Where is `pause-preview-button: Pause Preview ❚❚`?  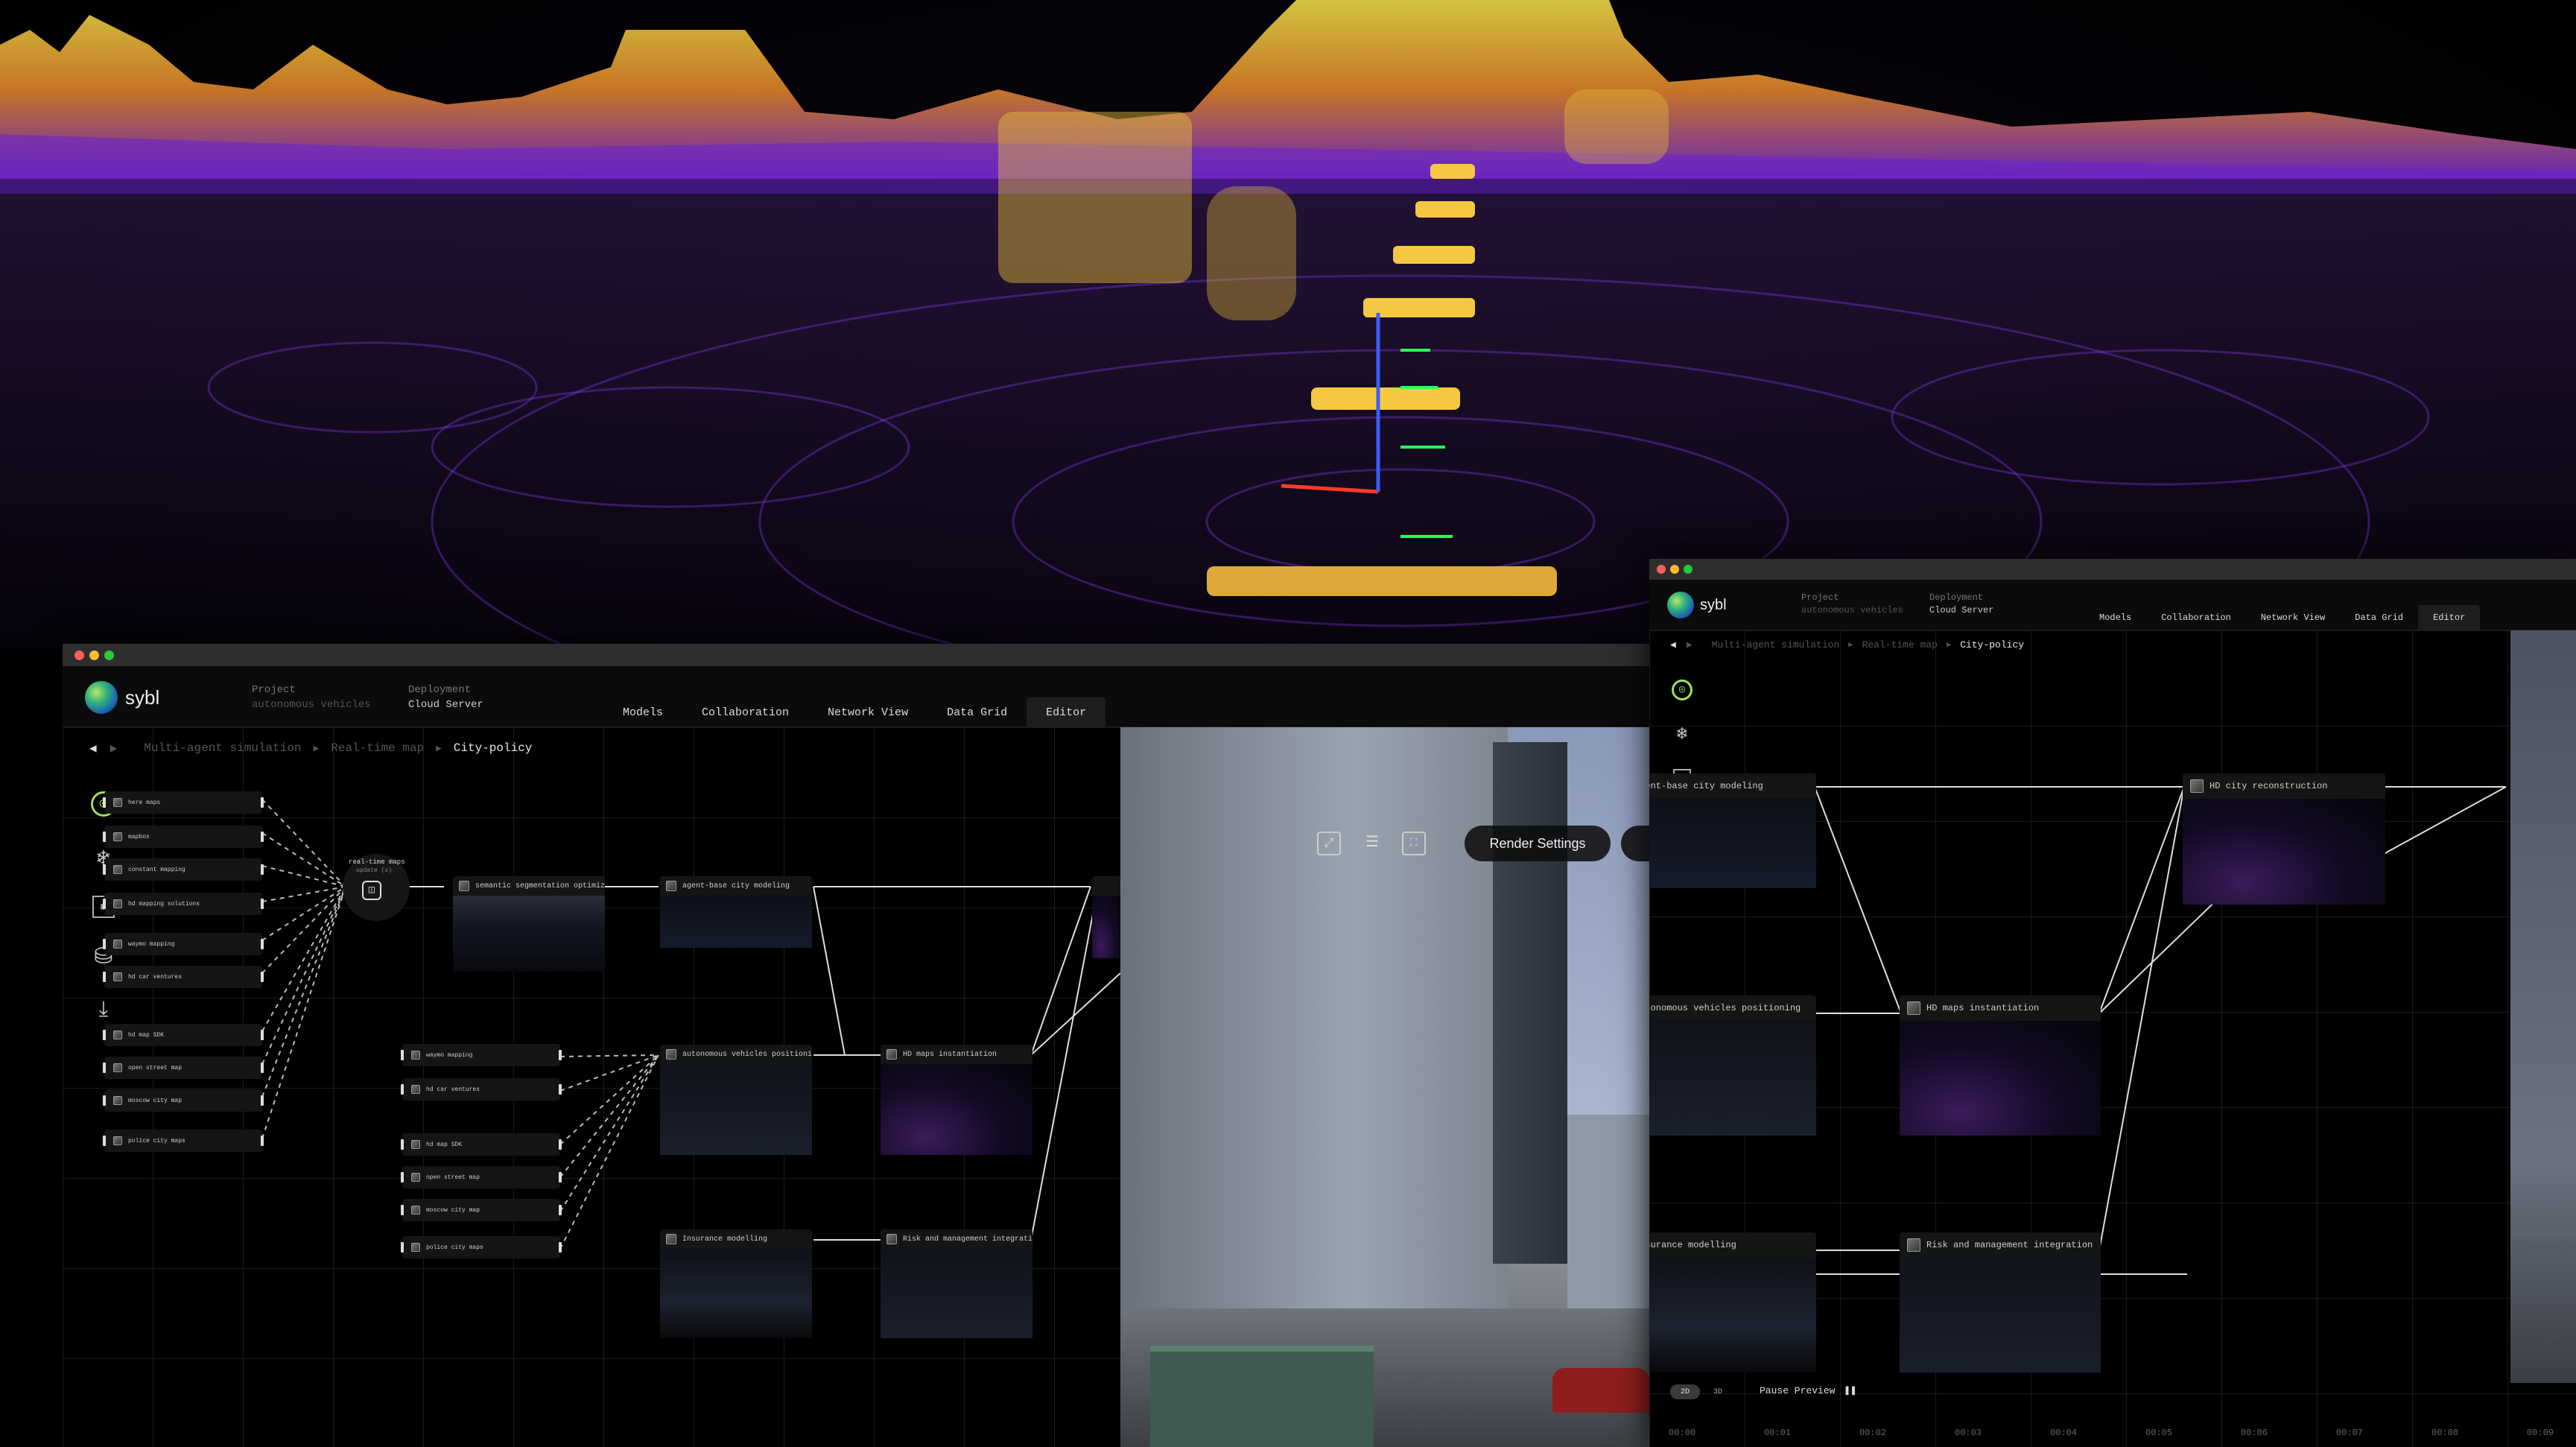
pause-preview-button: Pause Preview ❚❚ is located at coordinates (1808, 1390).